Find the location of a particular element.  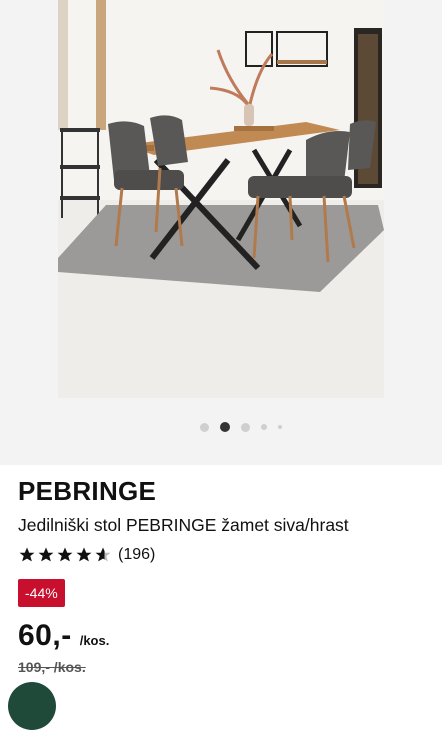

product-brand: PEBRINGE is located at coordinates (87, 491).